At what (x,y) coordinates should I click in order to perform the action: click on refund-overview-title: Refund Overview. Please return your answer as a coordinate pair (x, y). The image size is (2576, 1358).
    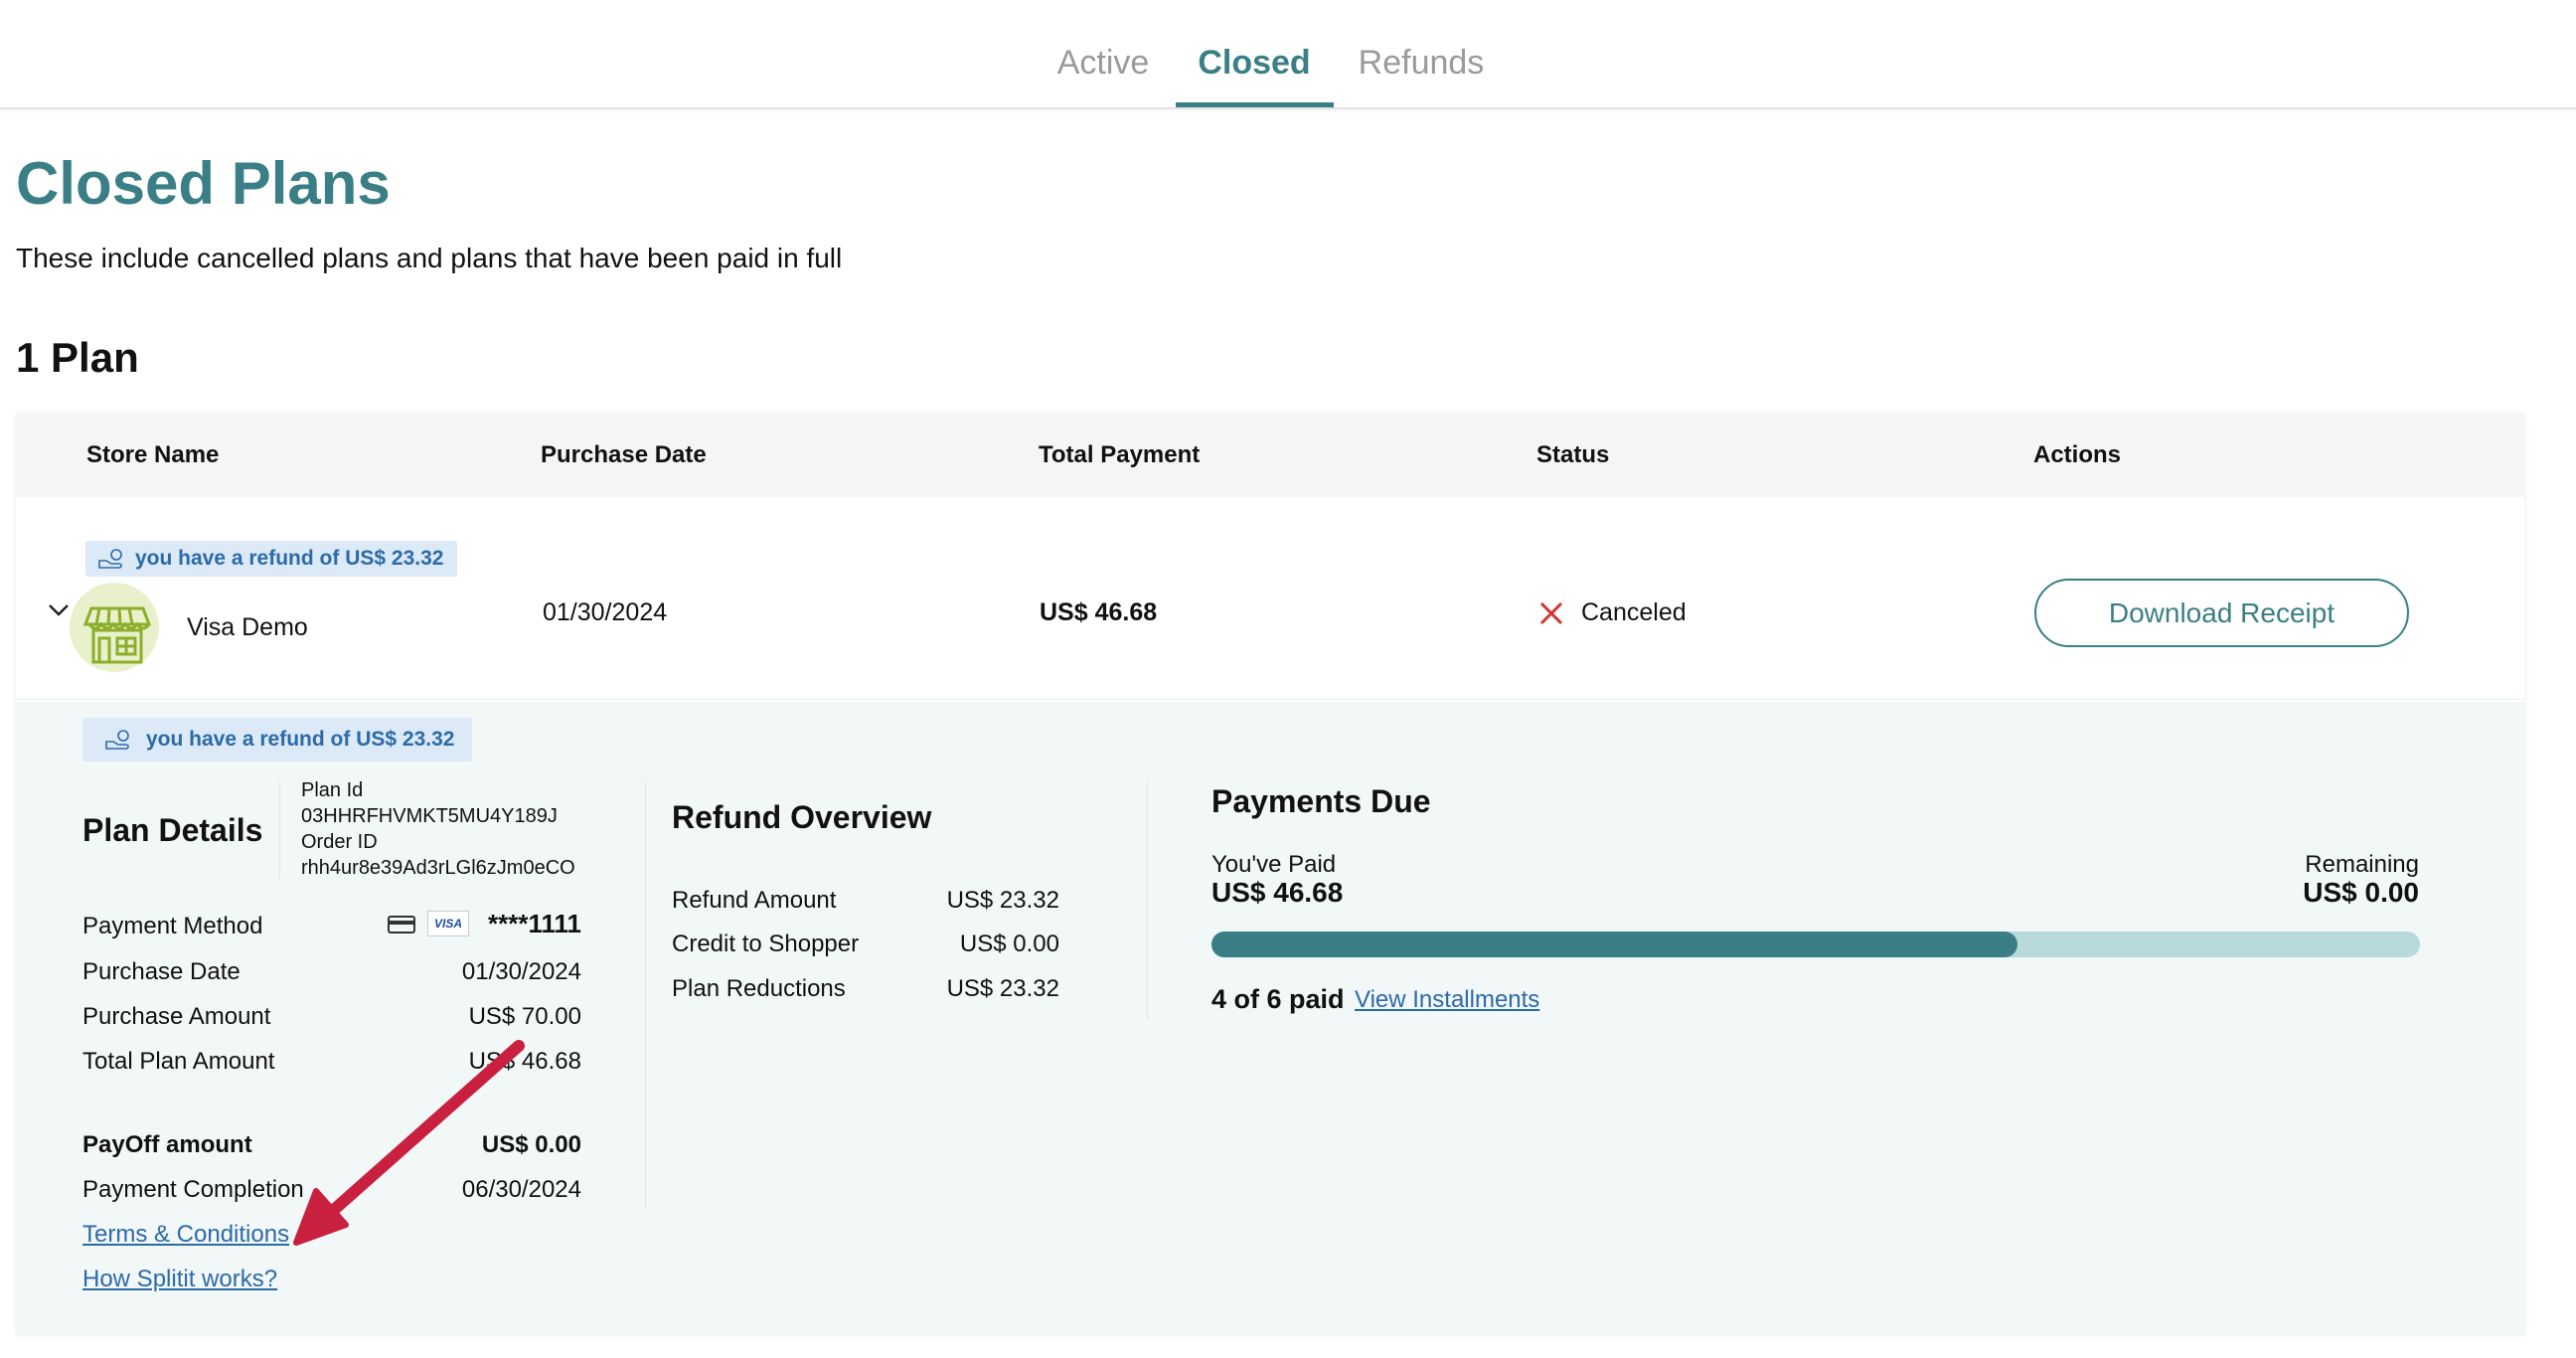
    Looking at the image, I should click on (802, 817).